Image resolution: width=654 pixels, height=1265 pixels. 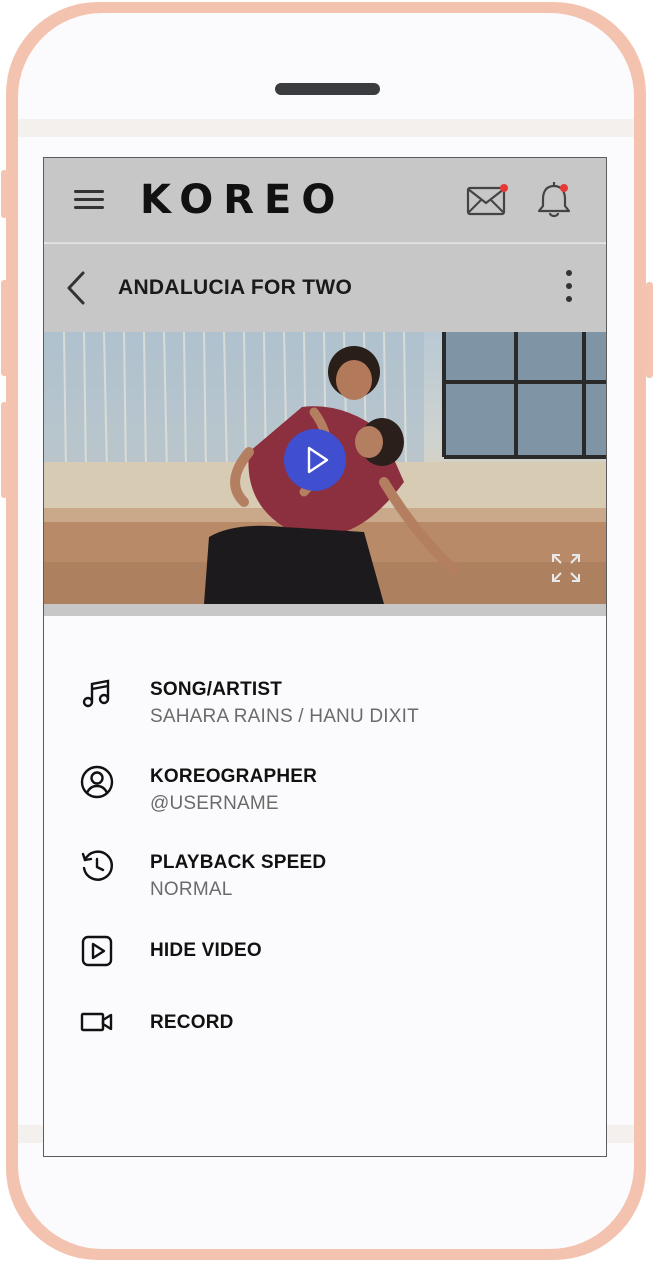 I want to click on back-button, so click(x=76, y=290).